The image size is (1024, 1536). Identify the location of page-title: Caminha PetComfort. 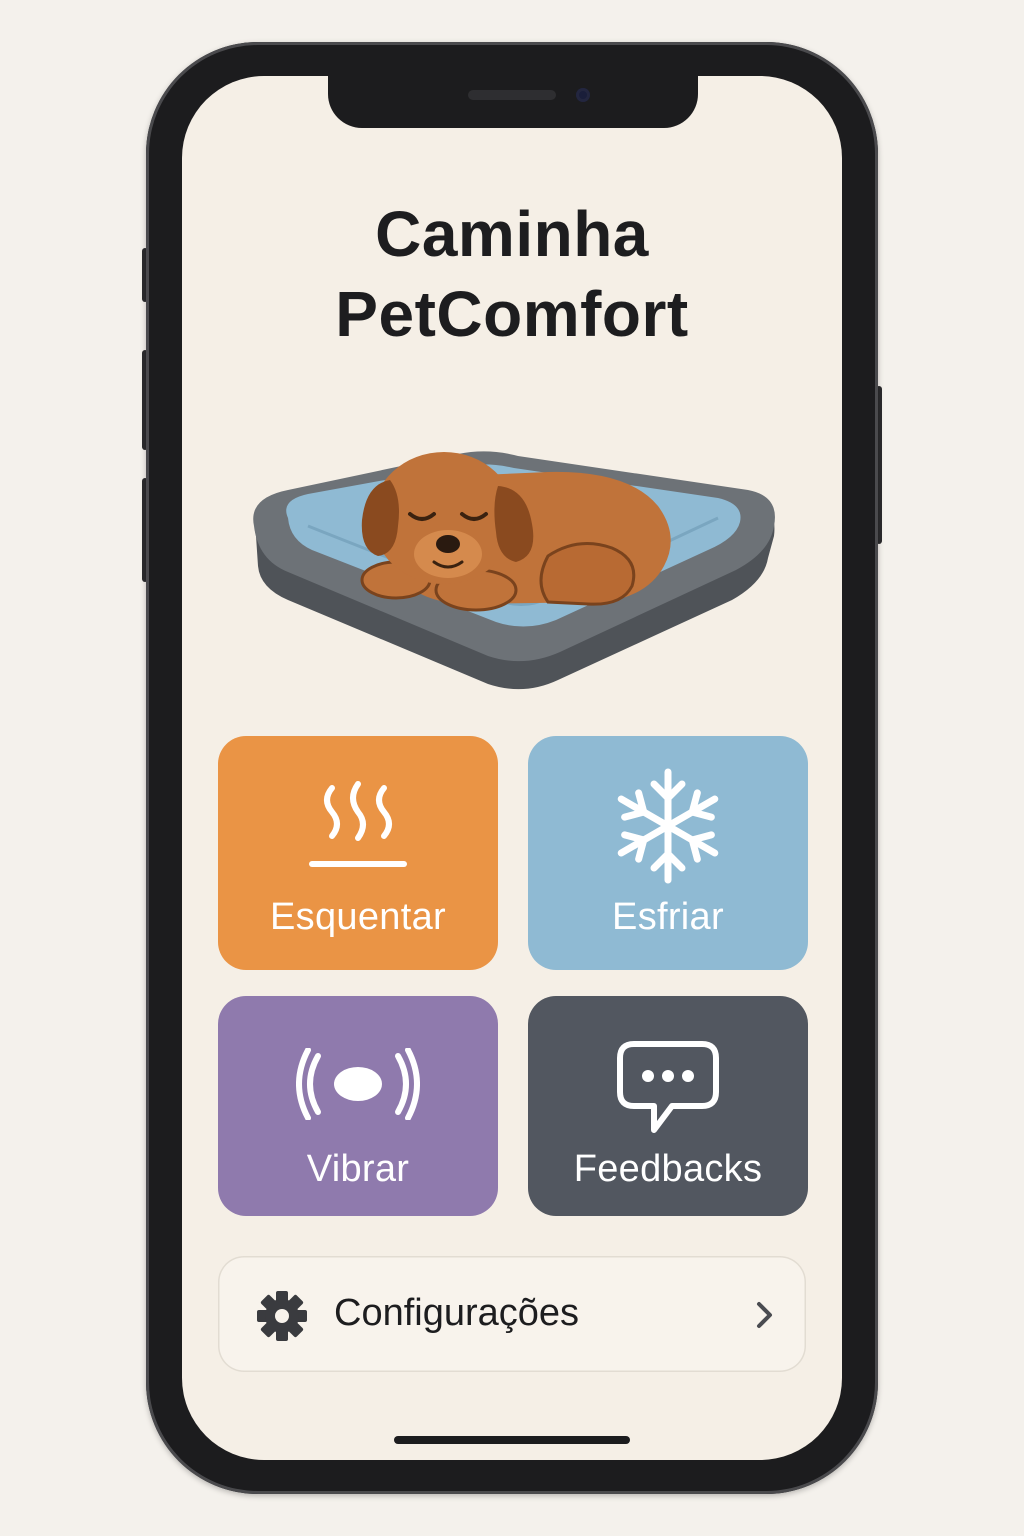
(512, 274).